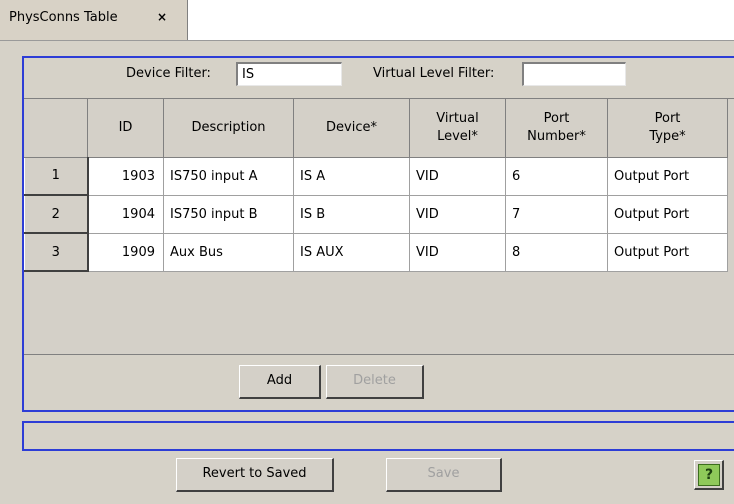 Image resolution: width=734 pixels, height=504 pixels. What do you see at coordinates (228, 214) in the screenshot?
I see `cell-description: IS750 input B` at bounding box center [228, 214].